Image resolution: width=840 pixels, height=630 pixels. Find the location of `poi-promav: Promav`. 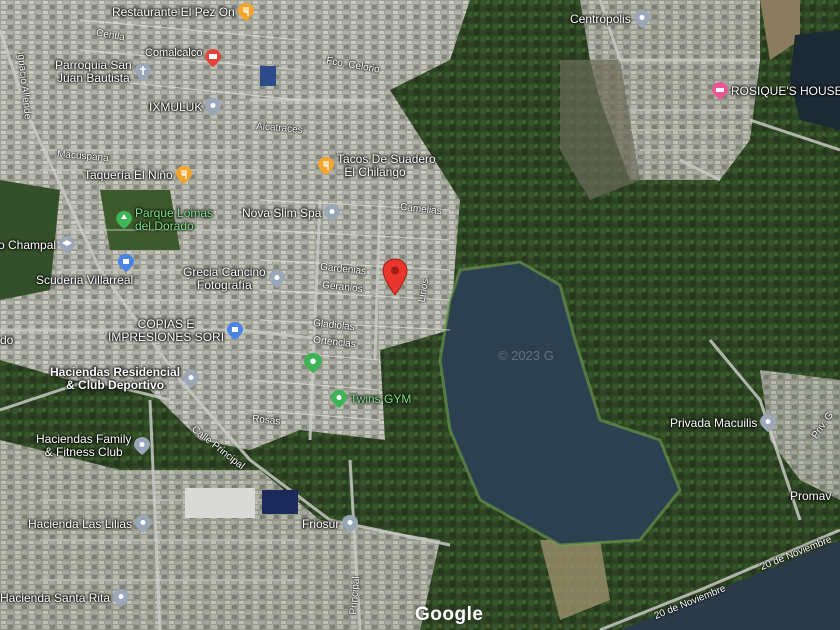

poi-promav: Promav is located at coordinates (810, 496).